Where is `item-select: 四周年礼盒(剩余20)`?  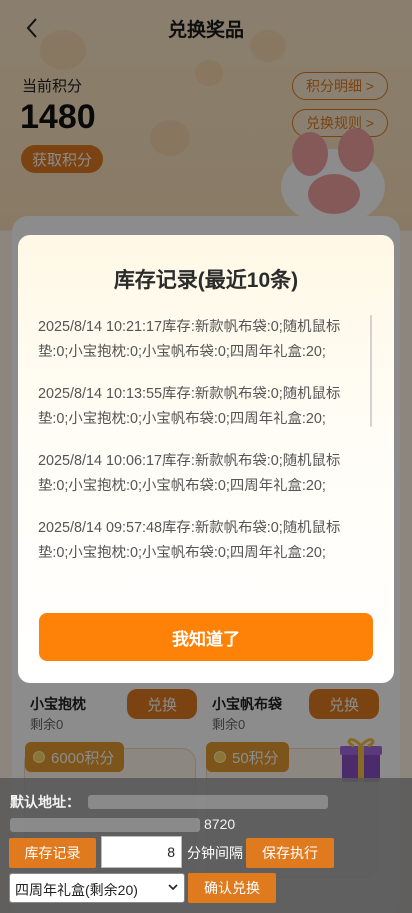 item-select: 四周年礼盒(剩余20) is located at coordinates (97, 888).